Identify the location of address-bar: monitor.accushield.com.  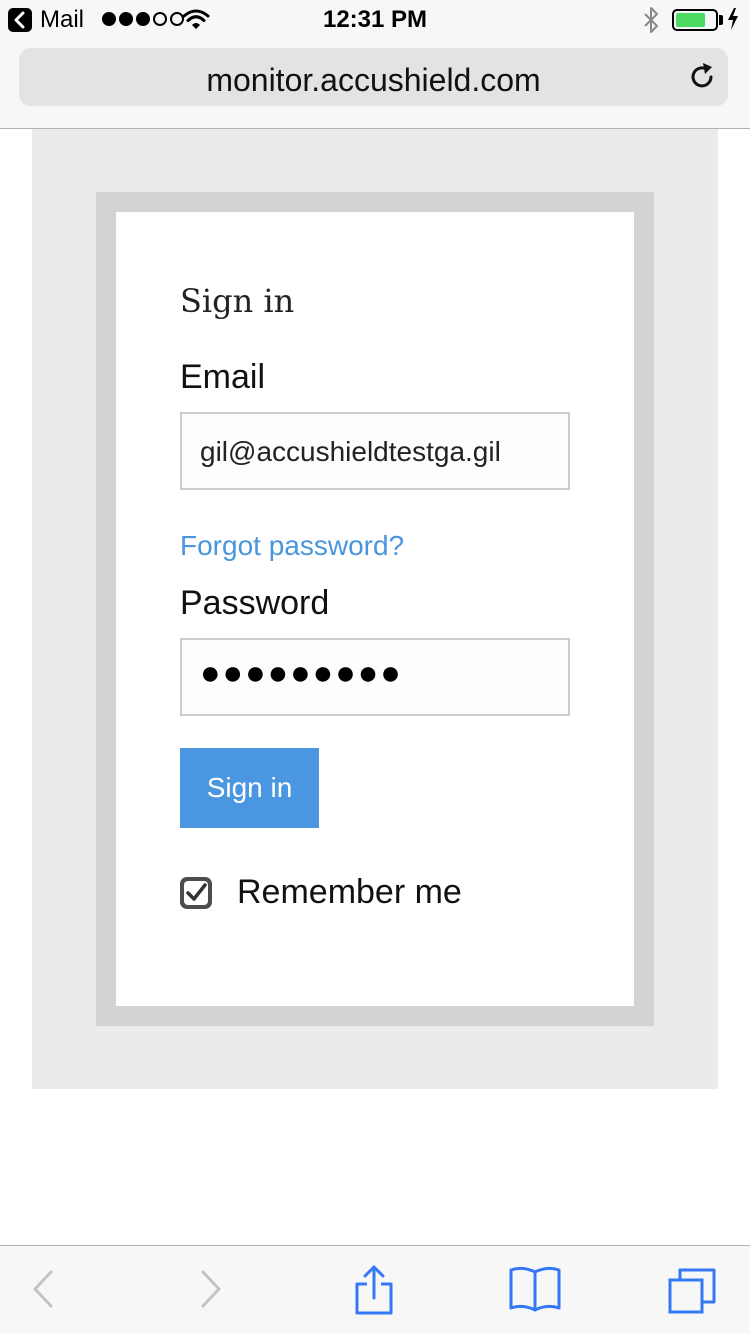
(373, 77).